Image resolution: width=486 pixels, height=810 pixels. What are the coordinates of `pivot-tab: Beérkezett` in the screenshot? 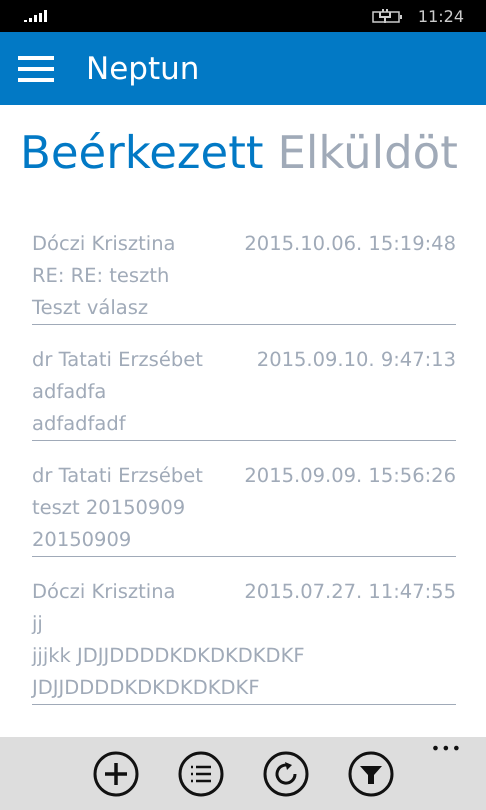 It's located at (142, 153).